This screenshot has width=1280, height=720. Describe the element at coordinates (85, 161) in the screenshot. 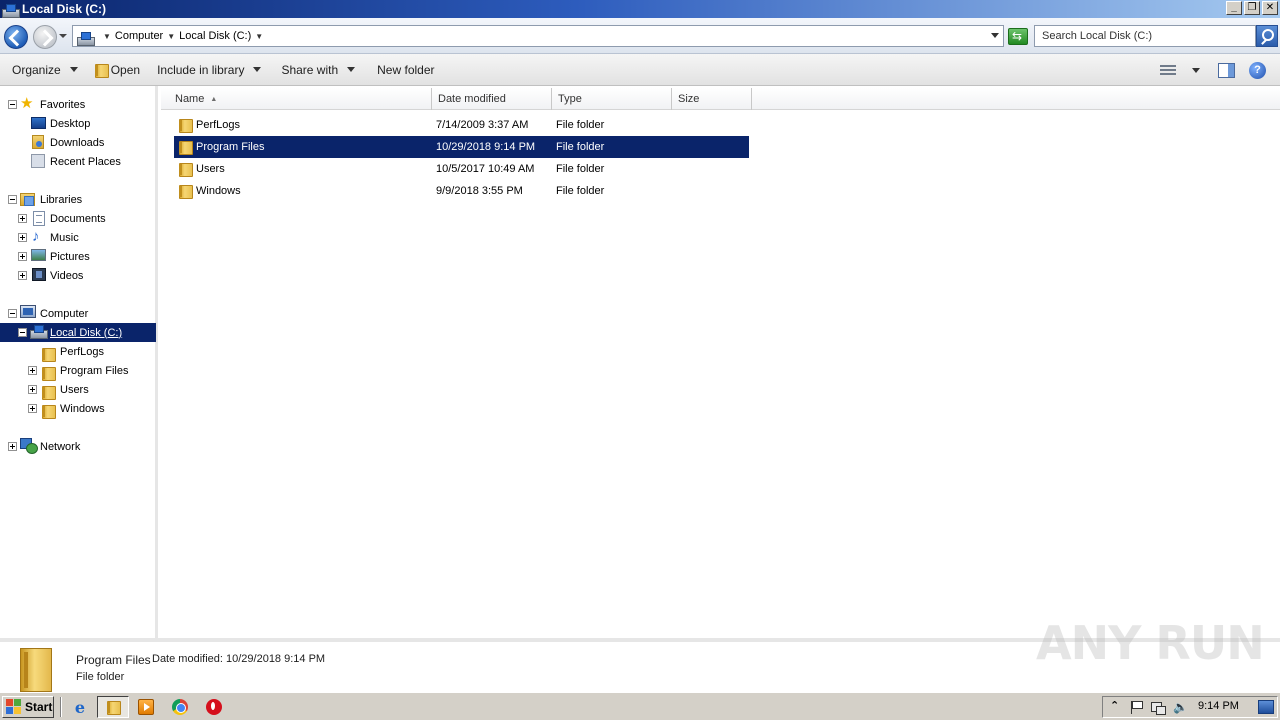

I see `nav-item-label: Recent Places` at that location.